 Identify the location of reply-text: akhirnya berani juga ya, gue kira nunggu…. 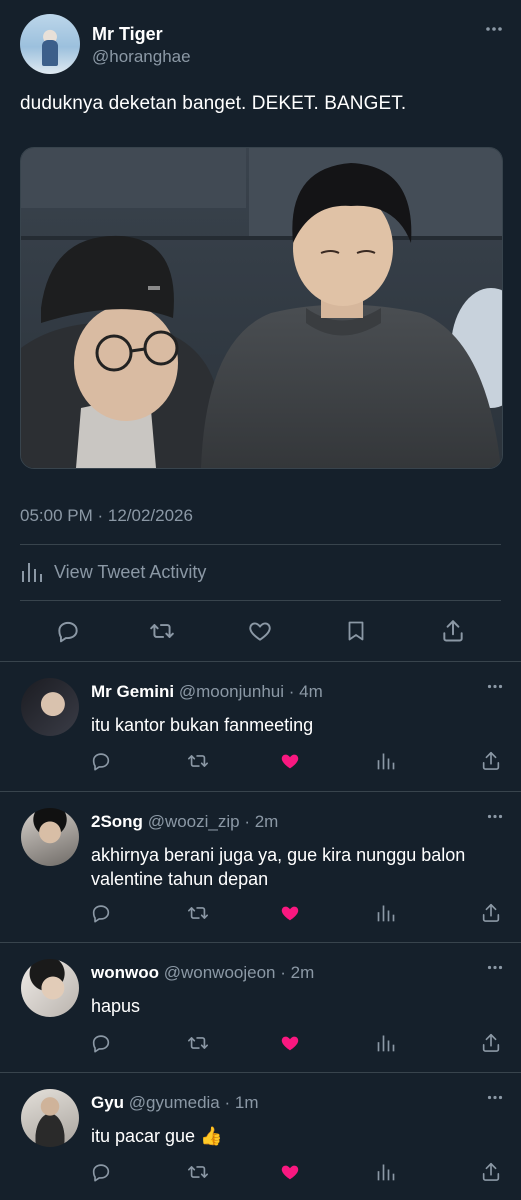
(278, 867).